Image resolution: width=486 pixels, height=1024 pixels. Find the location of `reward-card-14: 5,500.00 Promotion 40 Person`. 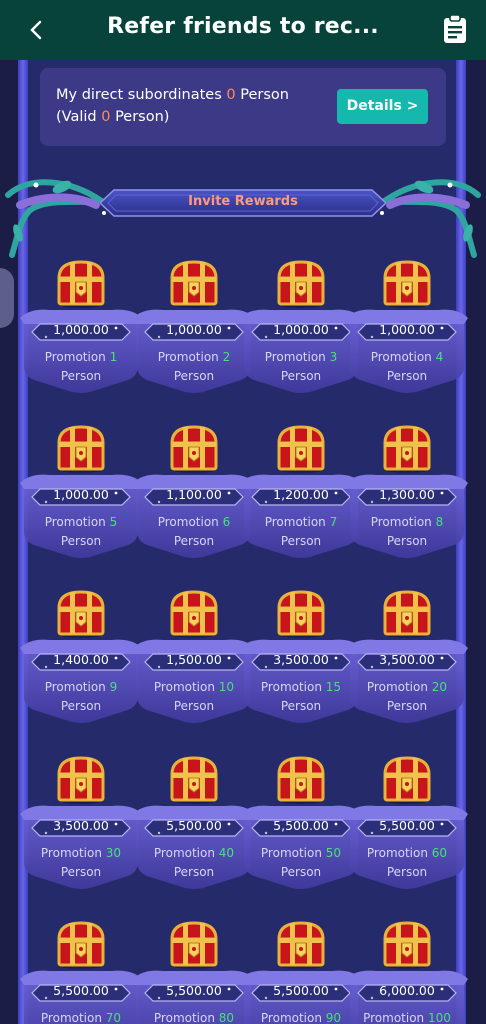

reward-card-14: 5,500.00 Promotion 40 Person is located at coordinates (194, 830).